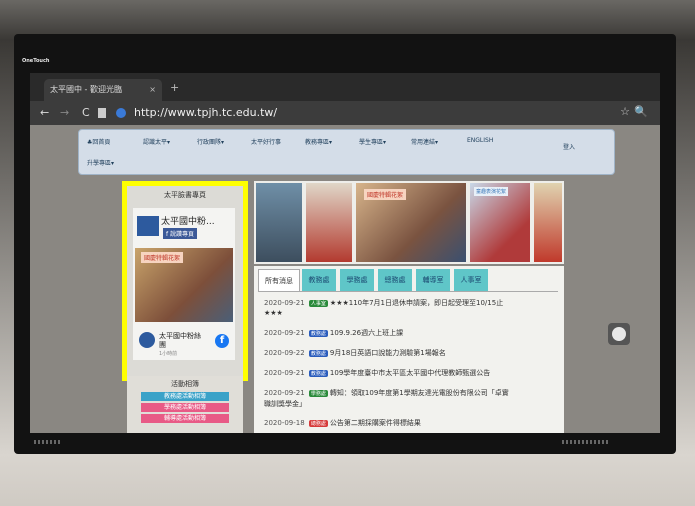 Image resolution: width=695 pixels, height=506 pixels. I want to click on news-item: 2020-09-22 教務處 9月18日英語口說能力測驗第1場報名, so click(414, 353).